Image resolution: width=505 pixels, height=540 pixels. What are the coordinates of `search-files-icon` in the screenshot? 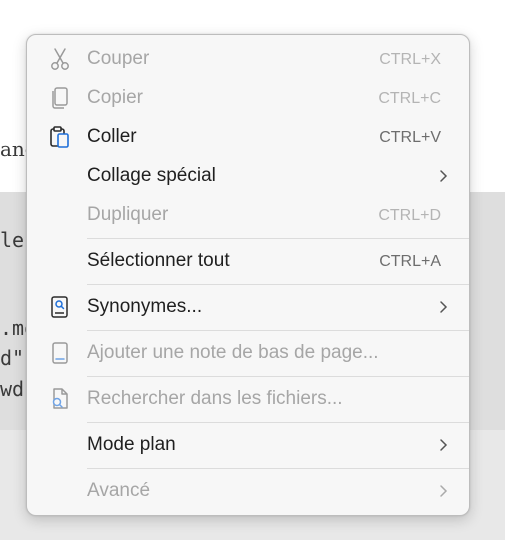 It's located at (60, 399).